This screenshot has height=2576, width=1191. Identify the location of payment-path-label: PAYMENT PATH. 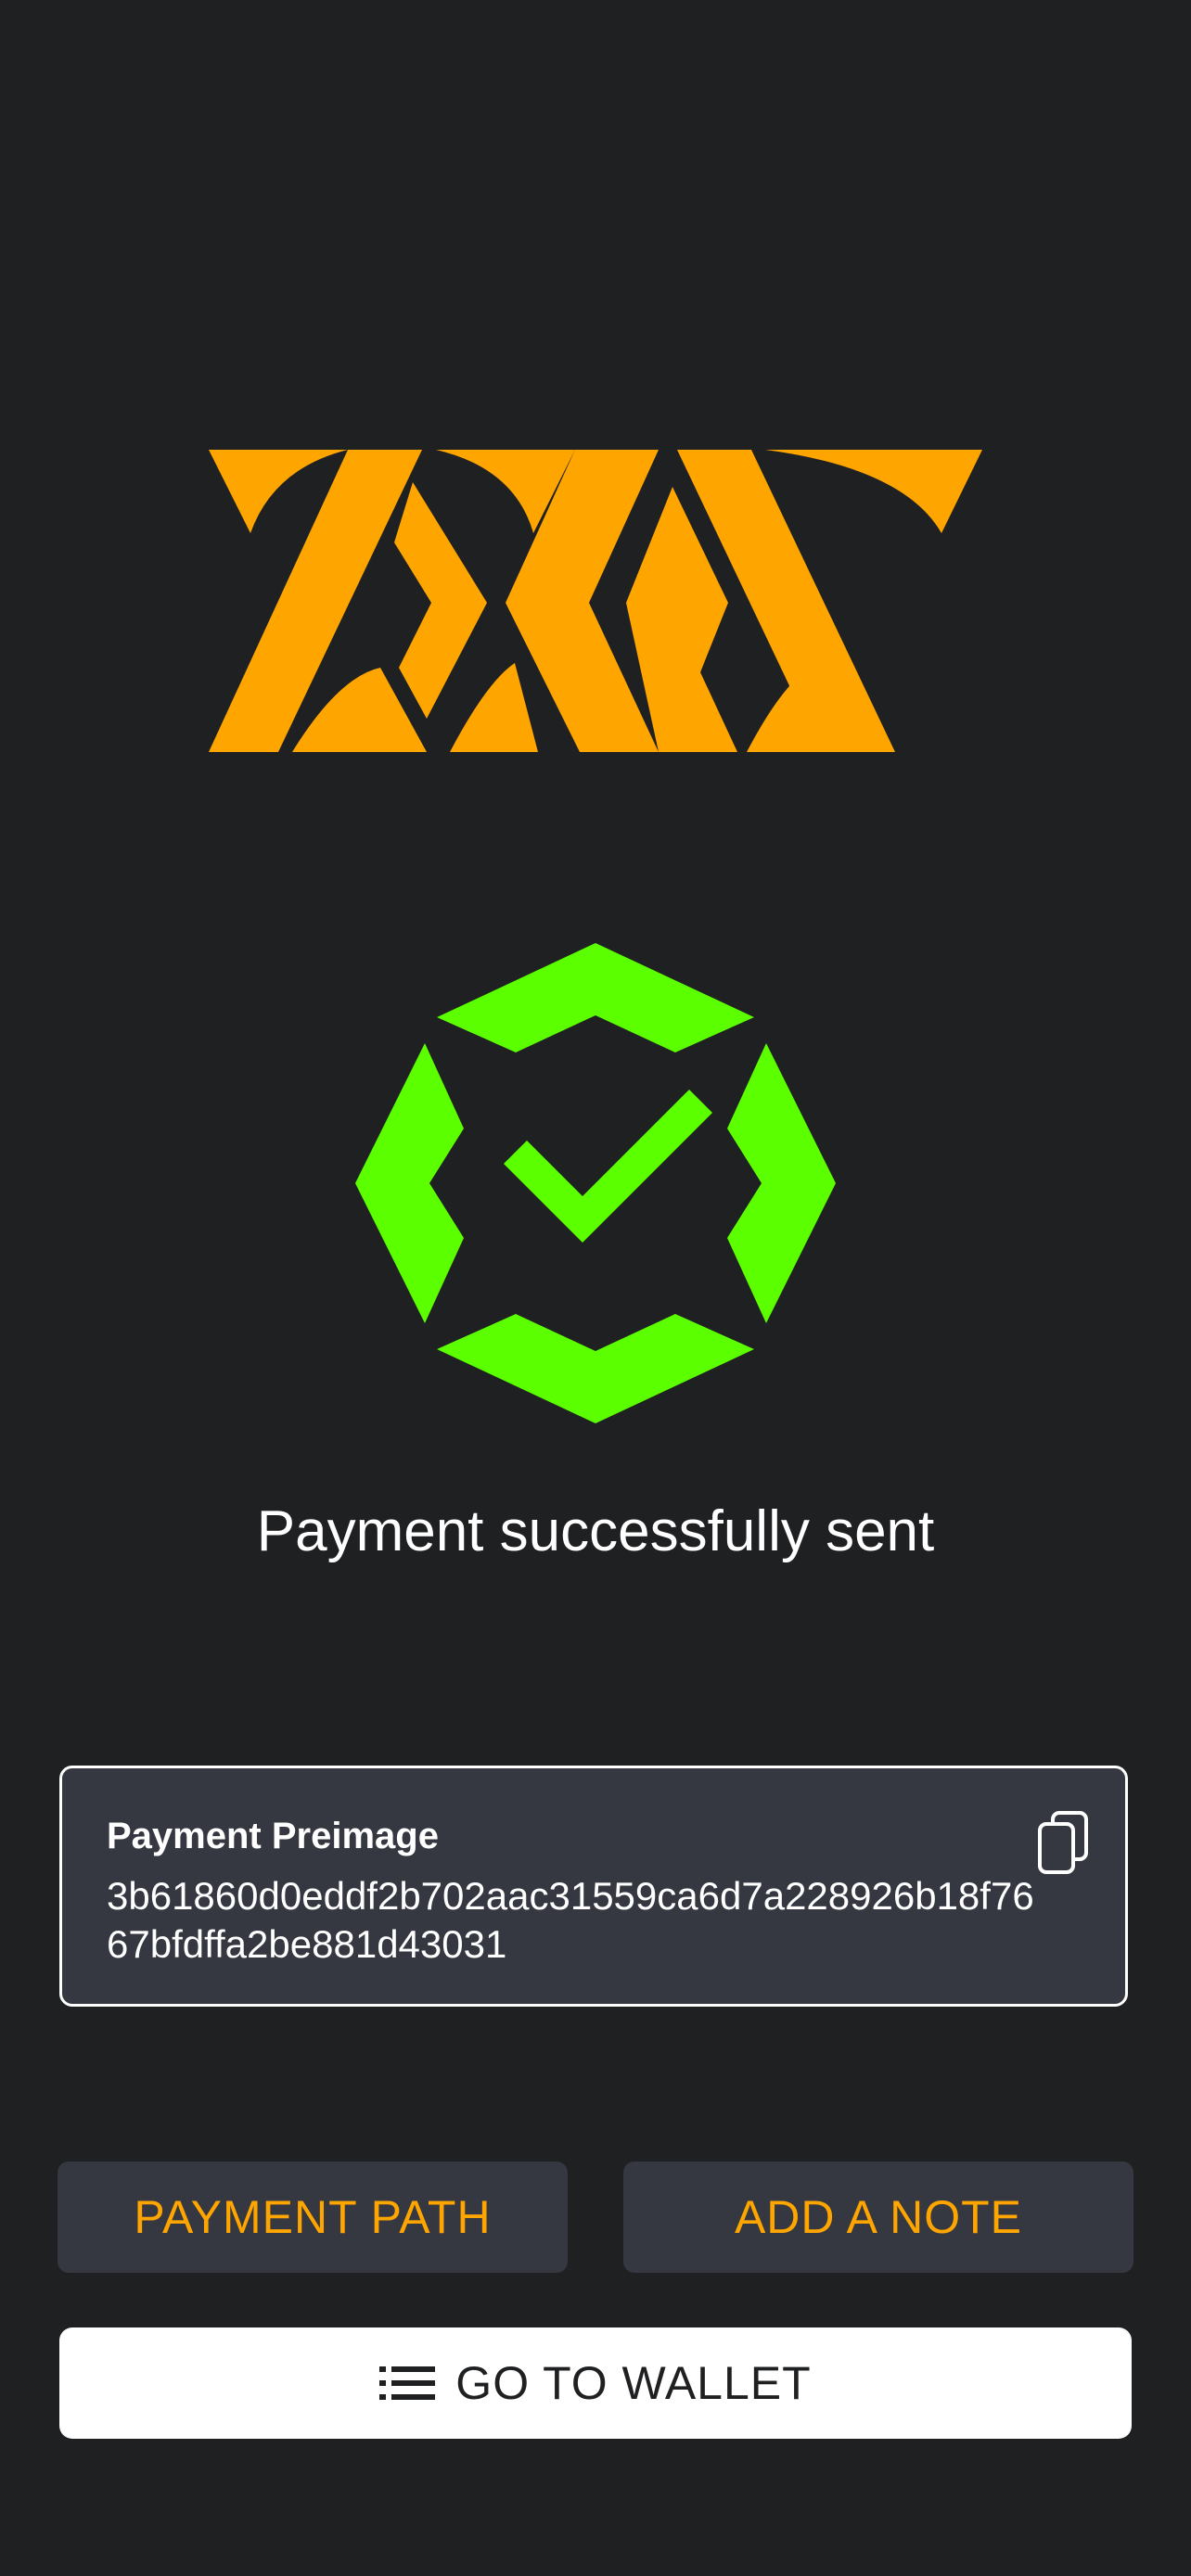
(313, 2217).